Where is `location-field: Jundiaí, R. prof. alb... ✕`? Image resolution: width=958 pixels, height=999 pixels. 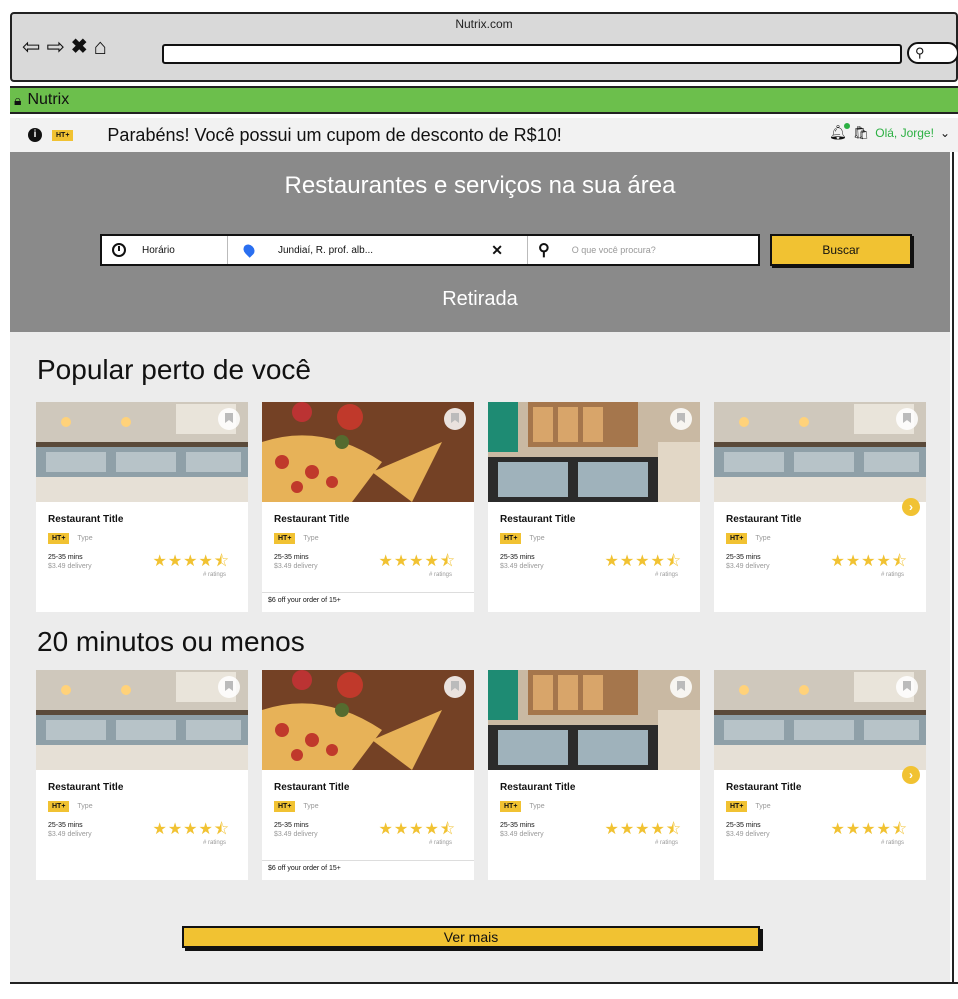 location-field: Jundiaí, R. prof. alb... ✕ is located at coordinates (378, 250).